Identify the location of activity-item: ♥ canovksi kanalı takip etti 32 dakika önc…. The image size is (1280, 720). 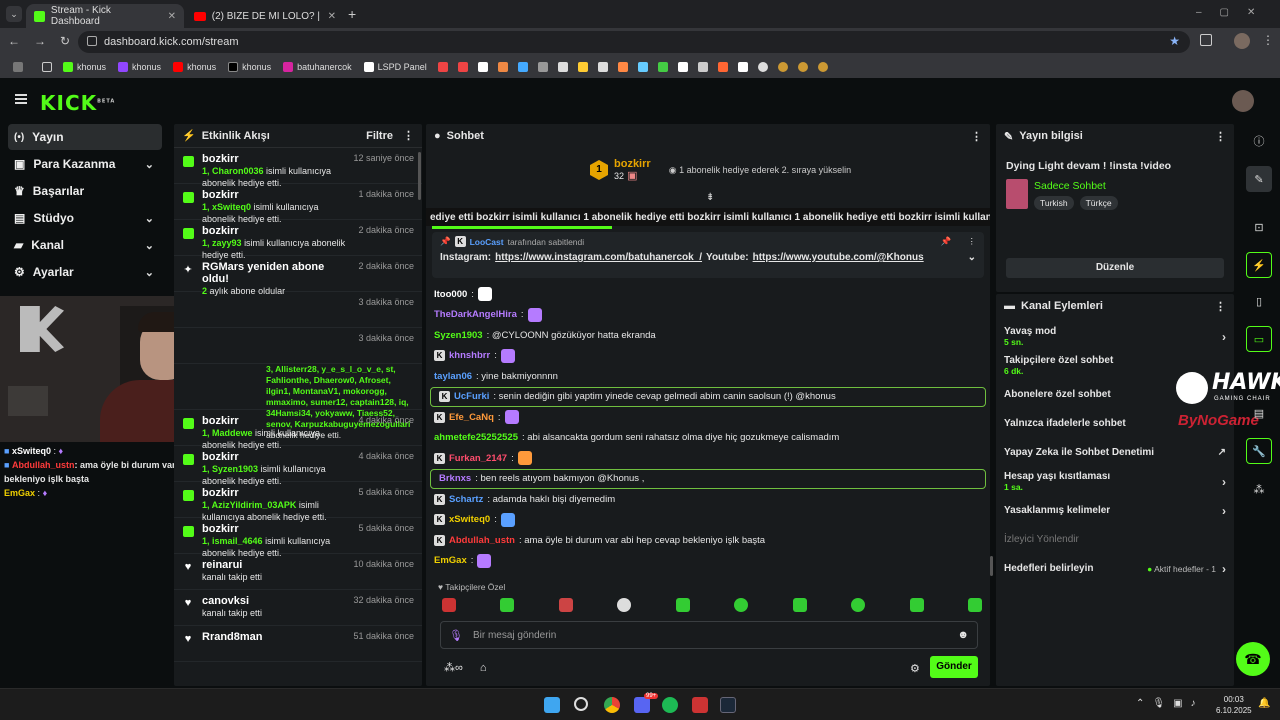
(298, 608).